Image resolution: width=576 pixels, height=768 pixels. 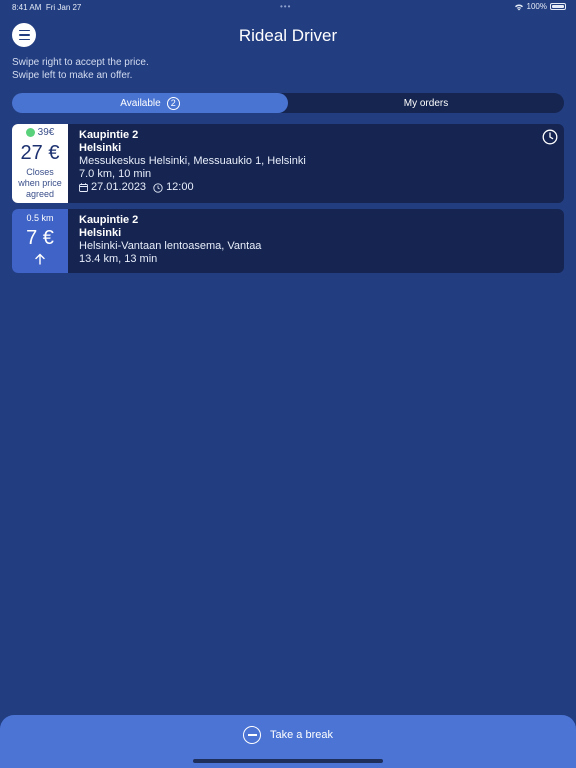 What do you see at coordinates (119, 187) in the screenshot?
I see `order-date: 27.01.2023` at bounding box center [119, 187].